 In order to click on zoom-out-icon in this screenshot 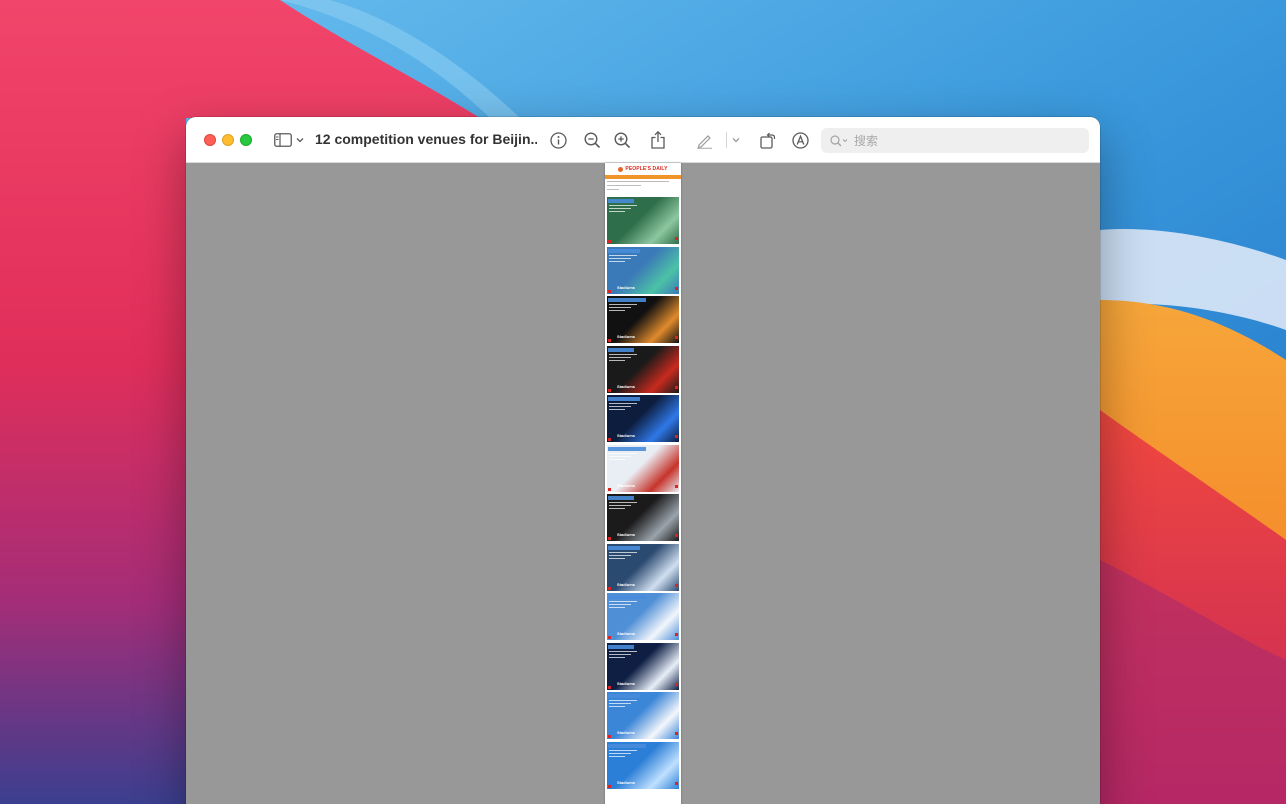, I will do `click(591, 139)`.